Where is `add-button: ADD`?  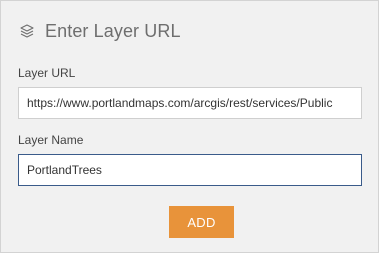
add-button: ADD is located at coordinates (201, 222).